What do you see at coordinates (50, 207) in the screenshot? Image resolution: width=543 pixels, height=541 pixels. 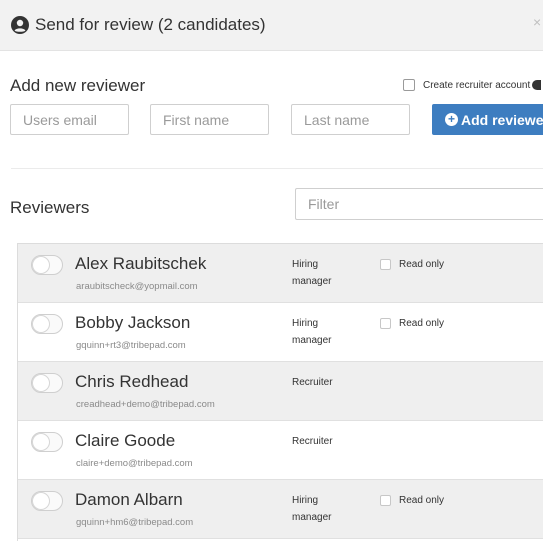 I see `reviewers-heading: Reviewers` at bounding box center [50, 207].